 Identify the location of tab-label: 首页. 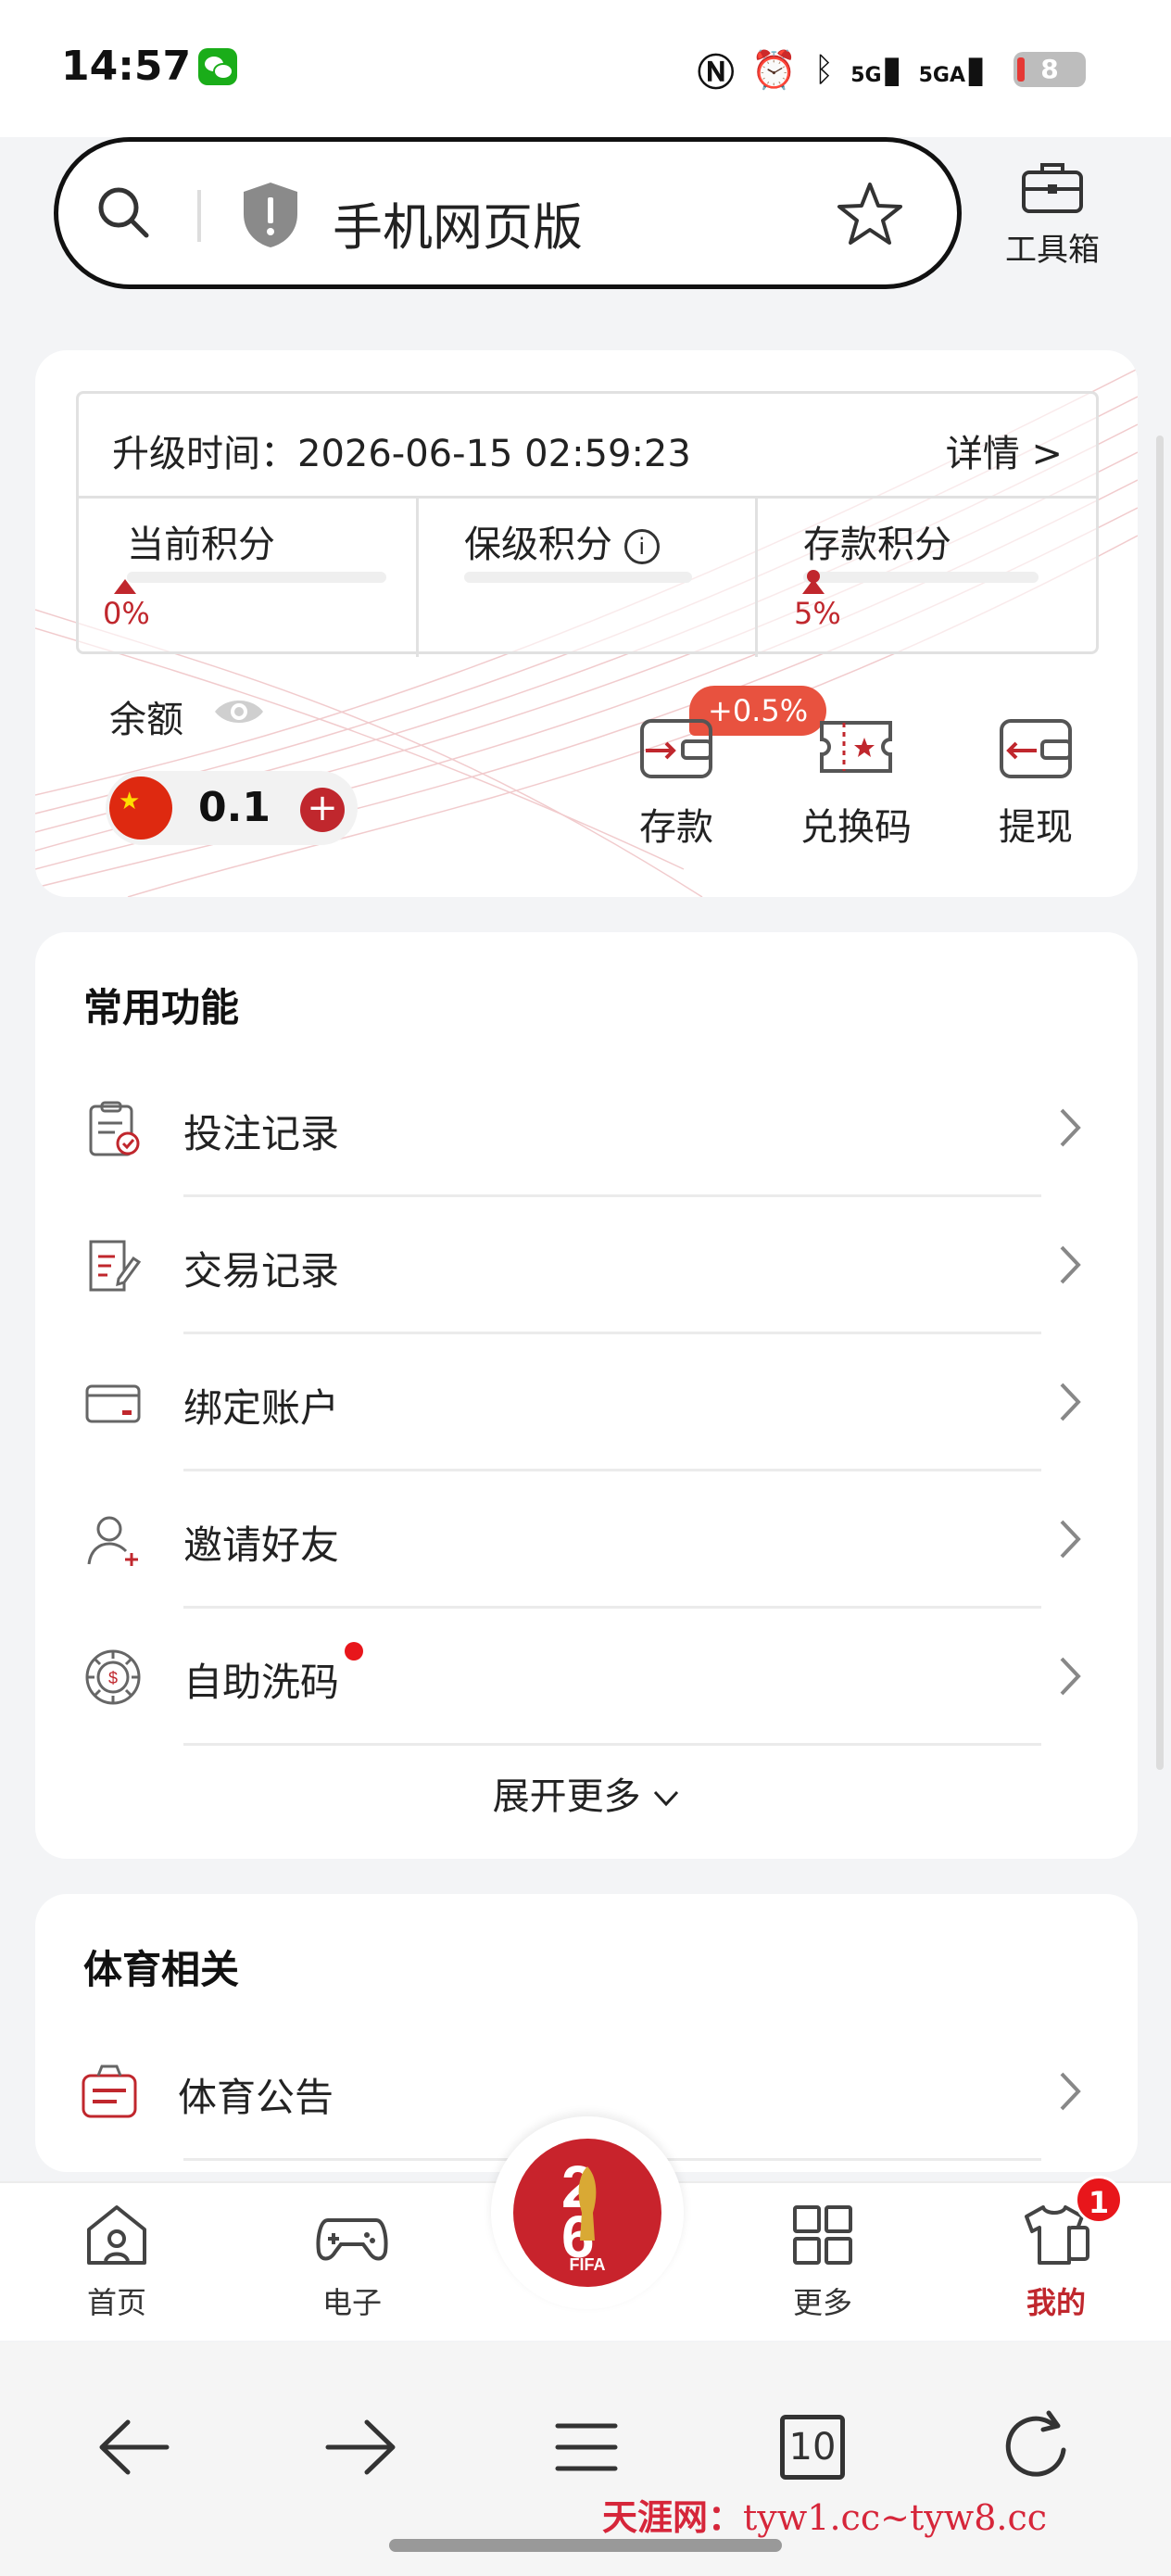
(116, 2303).